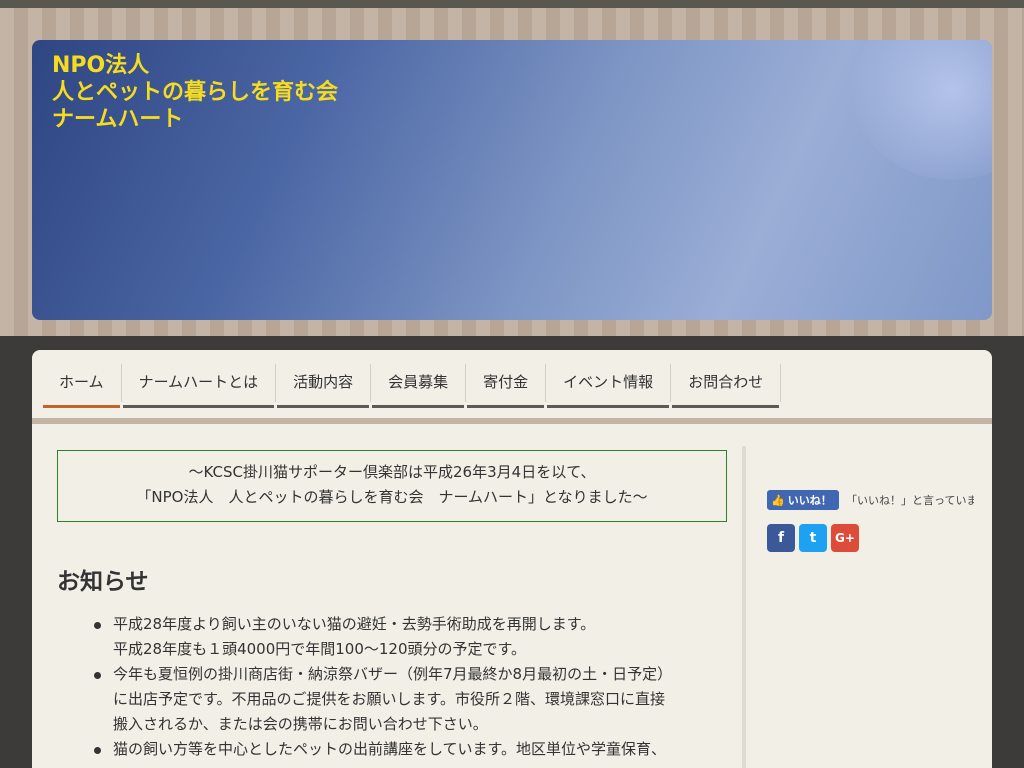 This screenshot has width=1024, height=768. I want to click on site-title-line-2: 人とペットの暮らしを育む会, so click(195, 92).